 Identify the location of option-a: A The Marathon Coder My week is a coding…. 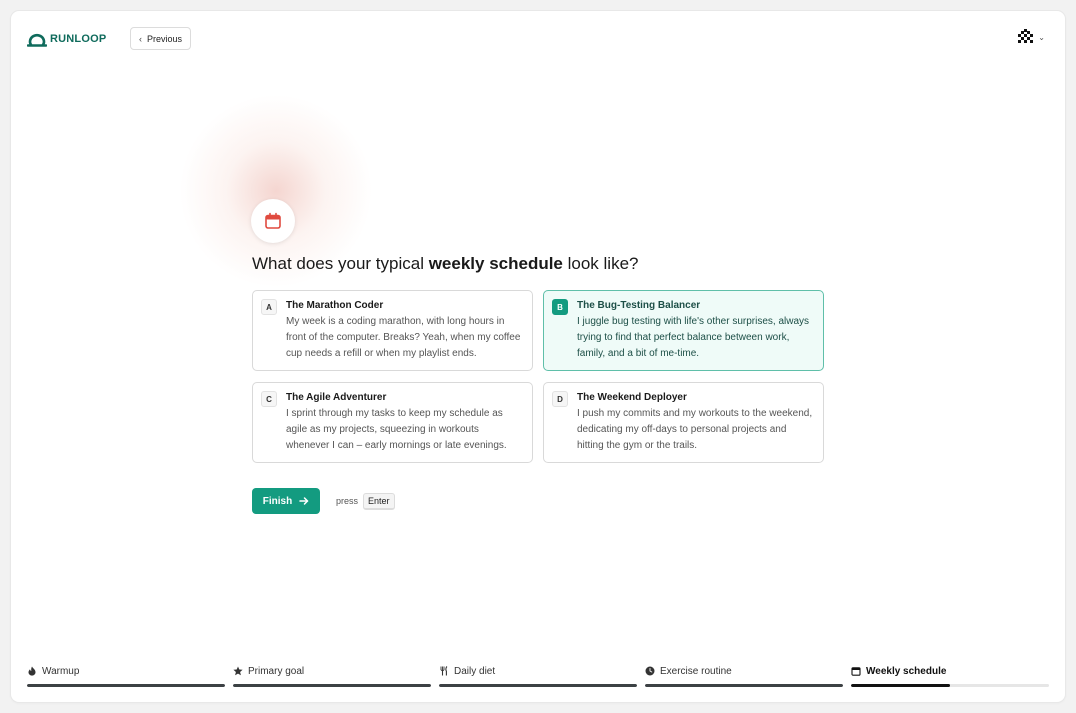
(392, 330).